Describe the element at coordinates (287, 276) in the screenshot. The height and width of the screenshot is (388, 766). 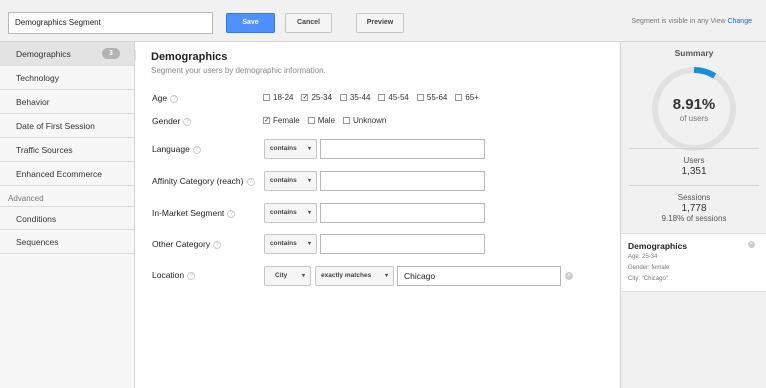
I see `location-dimension-select: City ▾` at that location.